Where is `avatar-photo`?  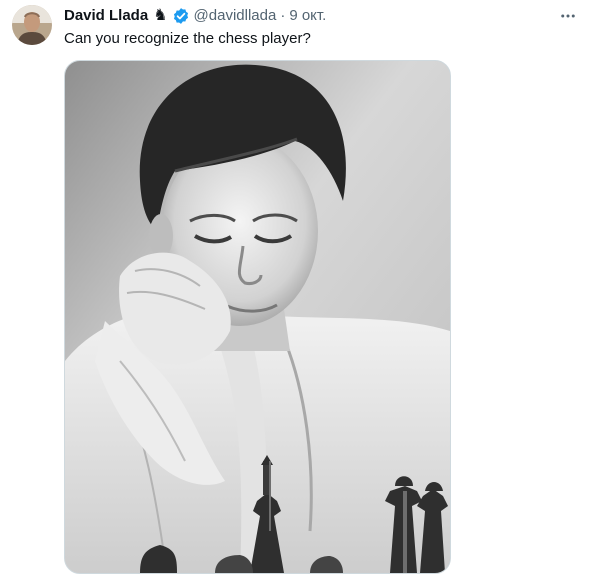
avatar-photo is located at coordinates (32, 25).